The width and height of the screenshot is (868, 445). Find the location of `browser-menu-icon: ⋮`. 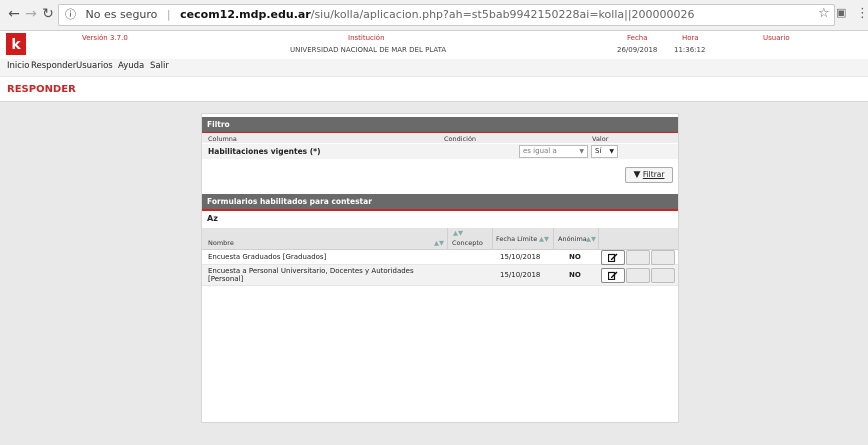

browser-menu-icon: ⋮ is located at coordinates (862, 13).